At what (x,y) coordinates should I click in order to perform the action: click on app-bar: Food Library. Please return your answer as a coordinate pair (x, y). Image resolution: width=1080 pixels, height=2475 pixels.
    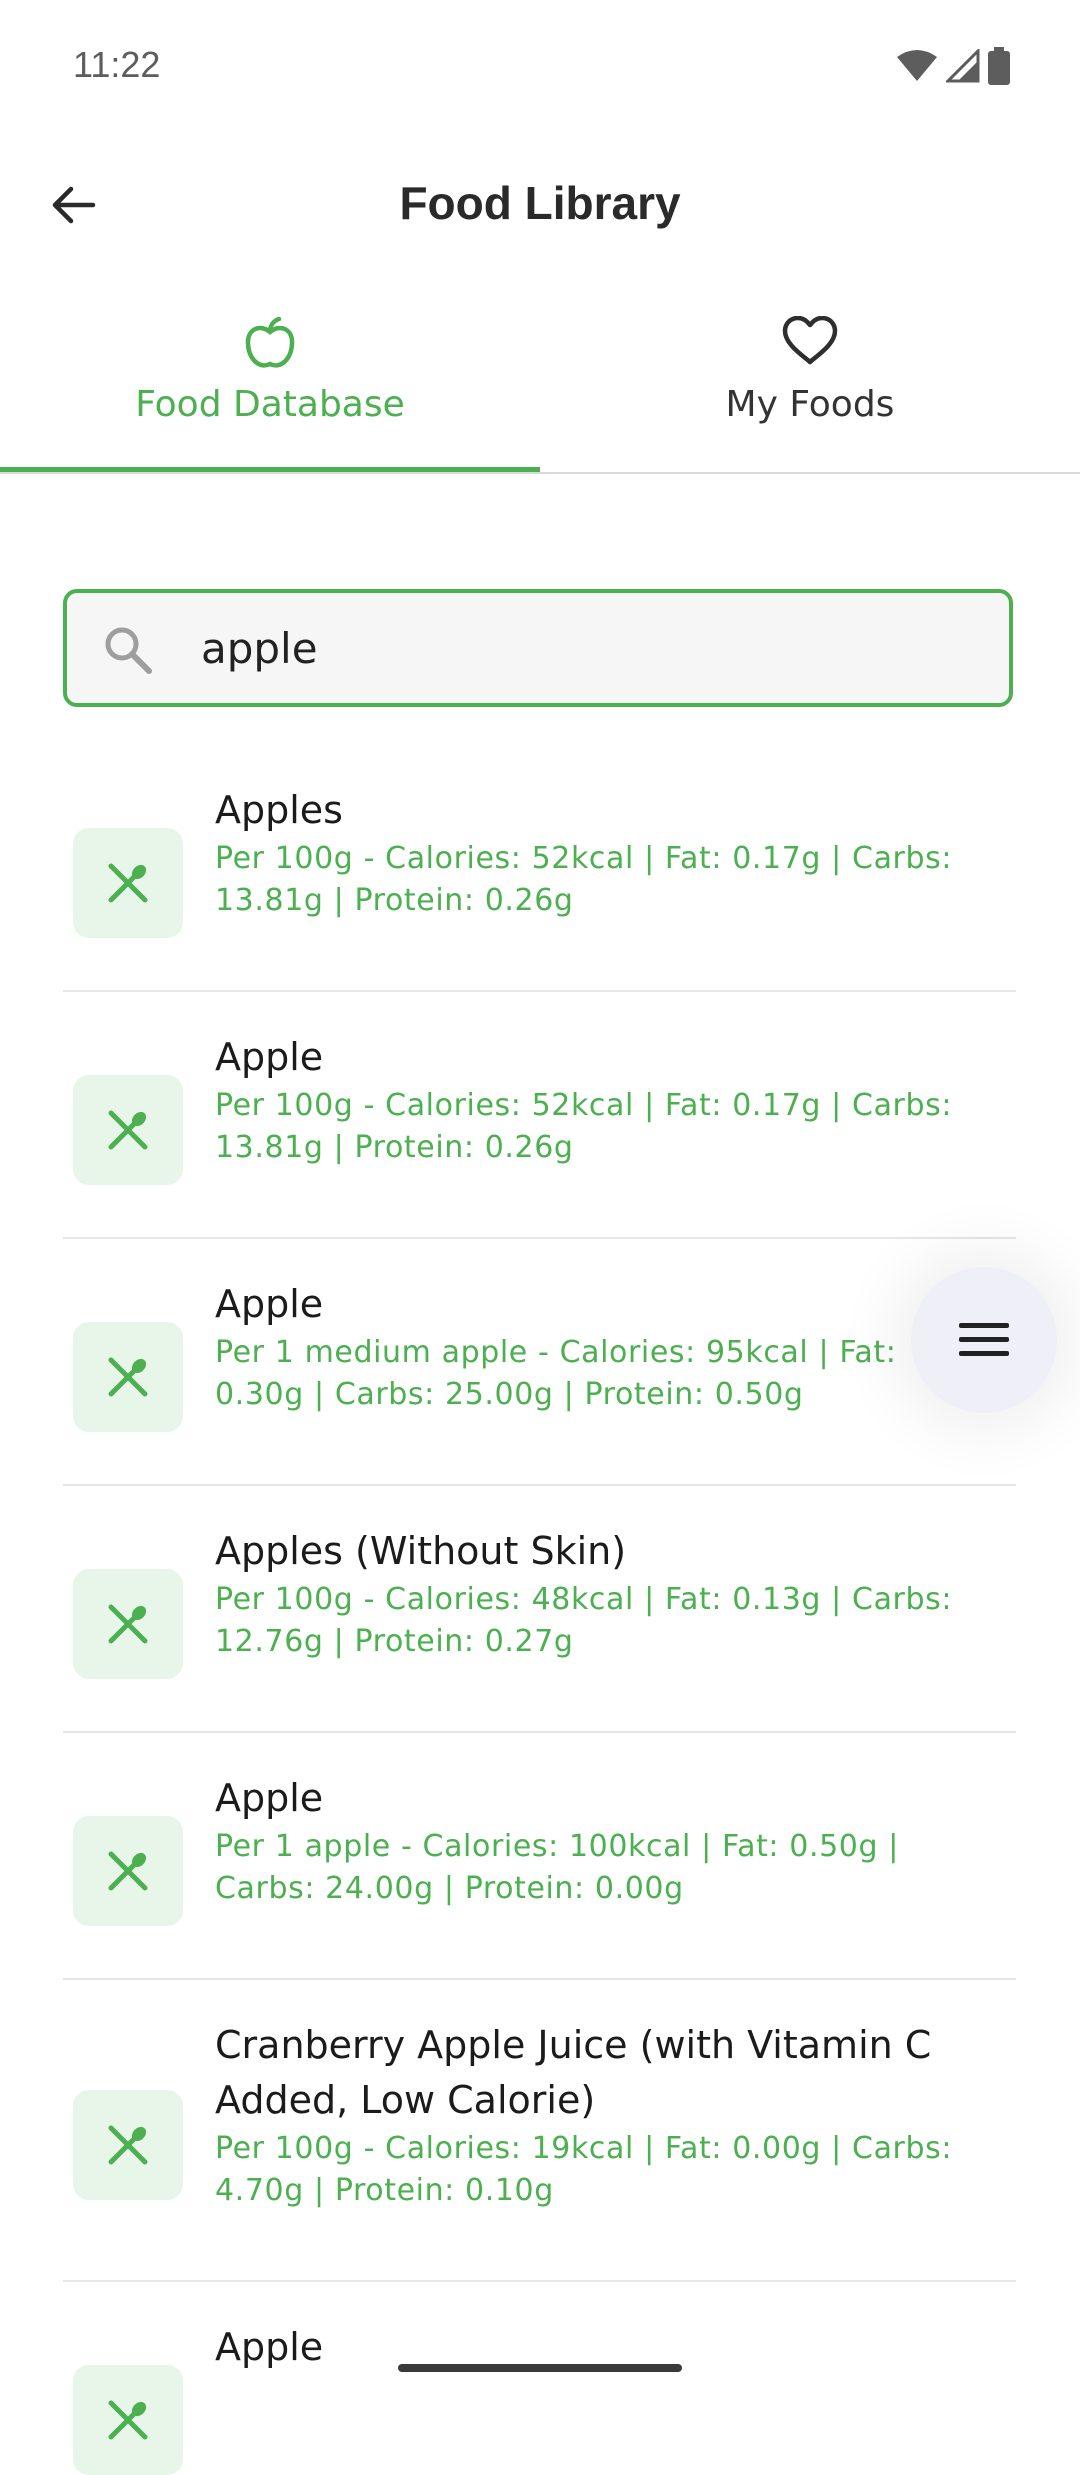
    Looking at the image, I should click on (540, 205).